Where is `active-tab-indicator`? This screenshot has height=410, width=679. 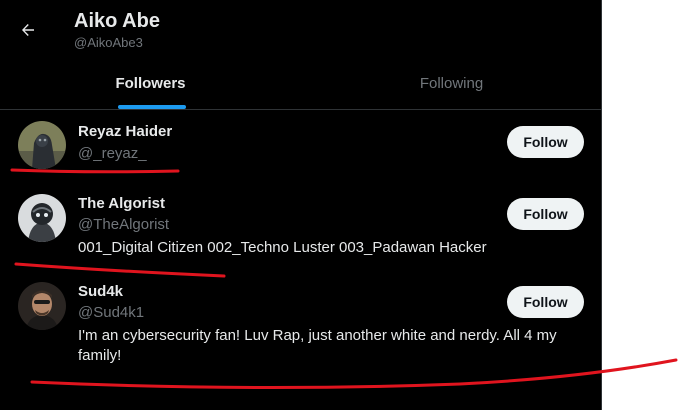
active-tab-indicator is located at coordinates (152, 107).